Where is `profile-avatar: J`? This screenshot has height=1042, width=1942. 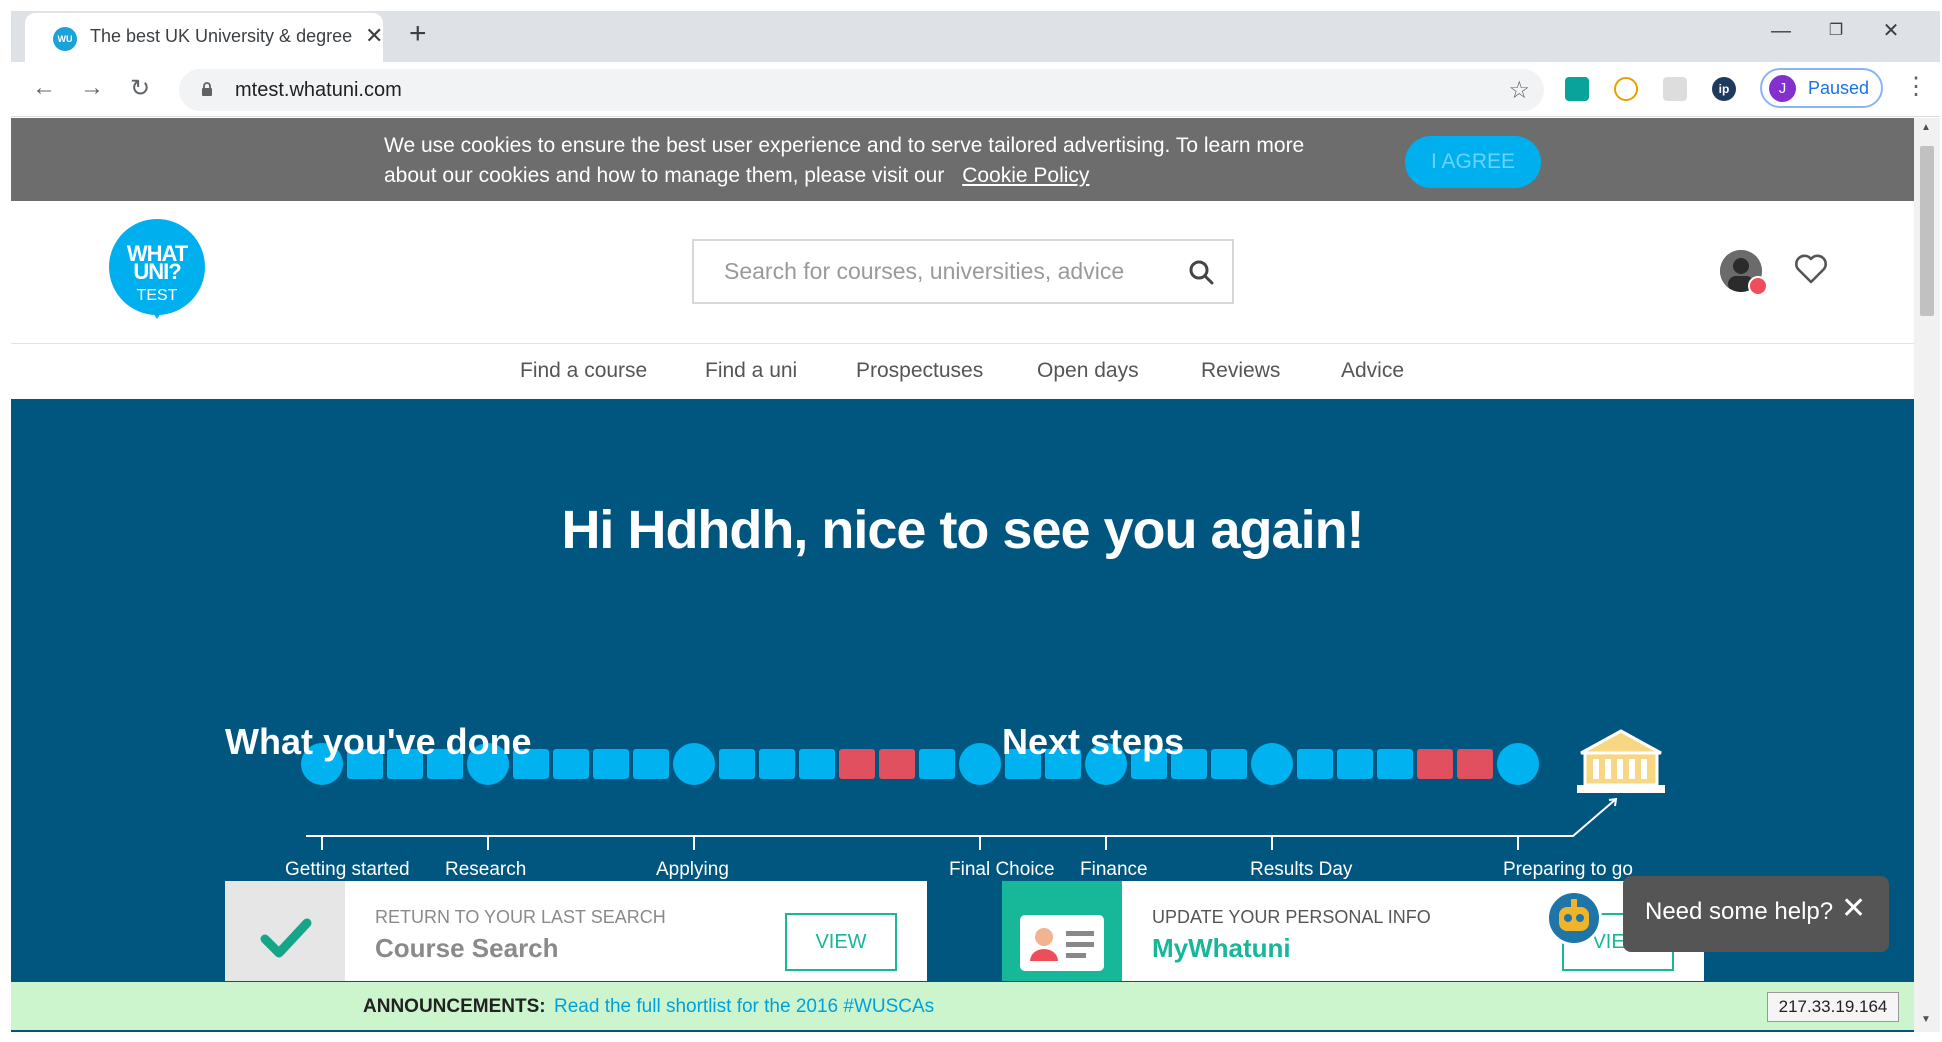
profile-avatar: J is located at coordinates (1782, 88).